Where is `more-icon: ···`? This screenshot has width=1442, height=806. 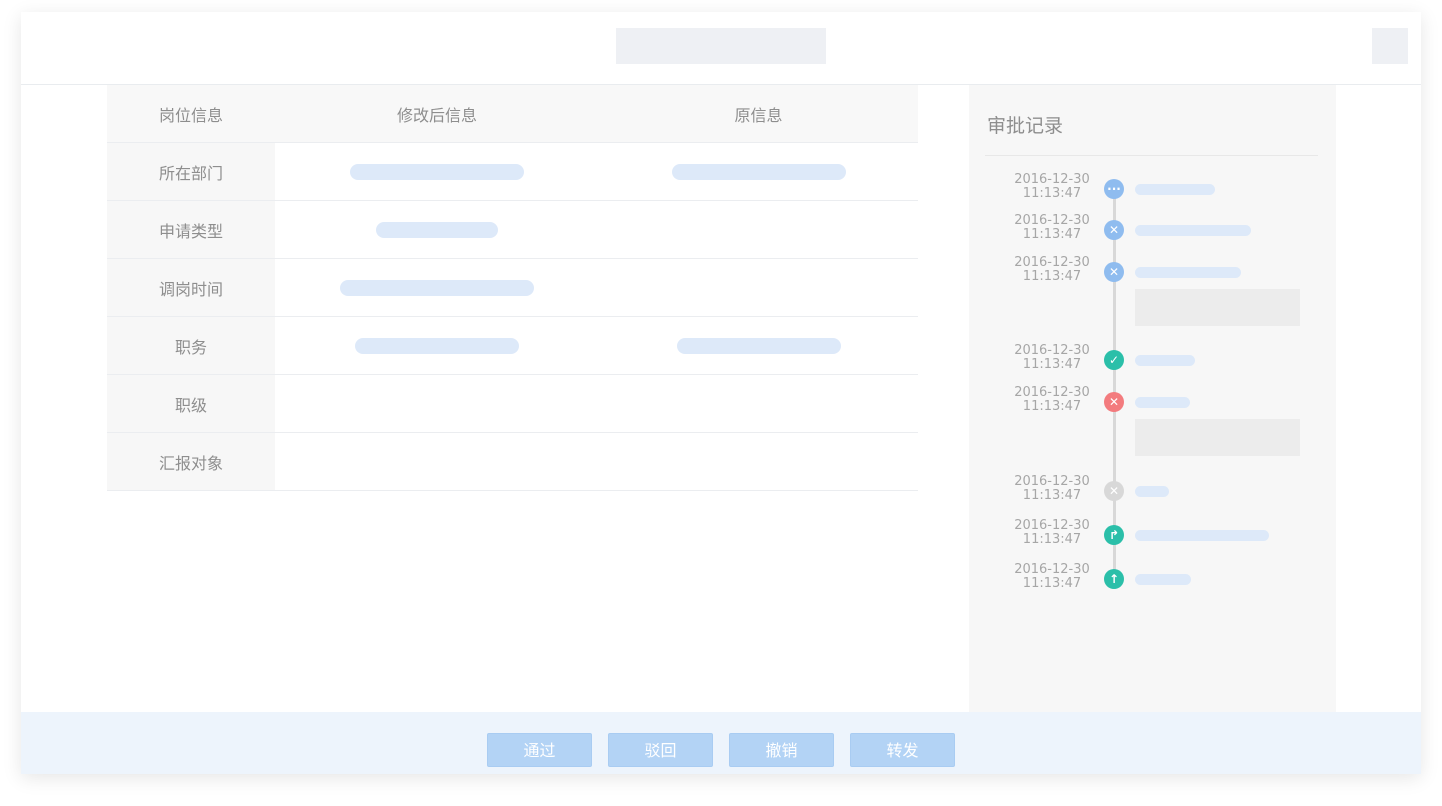
more-icon: ··· is located at coordinates (1114, 189).